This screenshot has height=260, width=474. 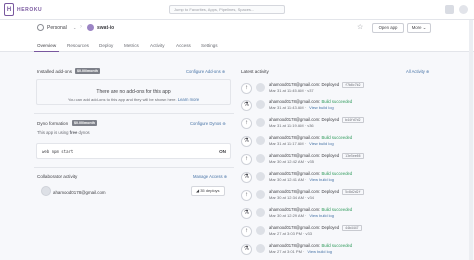 What do you see at coordinates (456, 9) in the screenshot?
I see `topbar-icons` at bounding box center [456, 9].